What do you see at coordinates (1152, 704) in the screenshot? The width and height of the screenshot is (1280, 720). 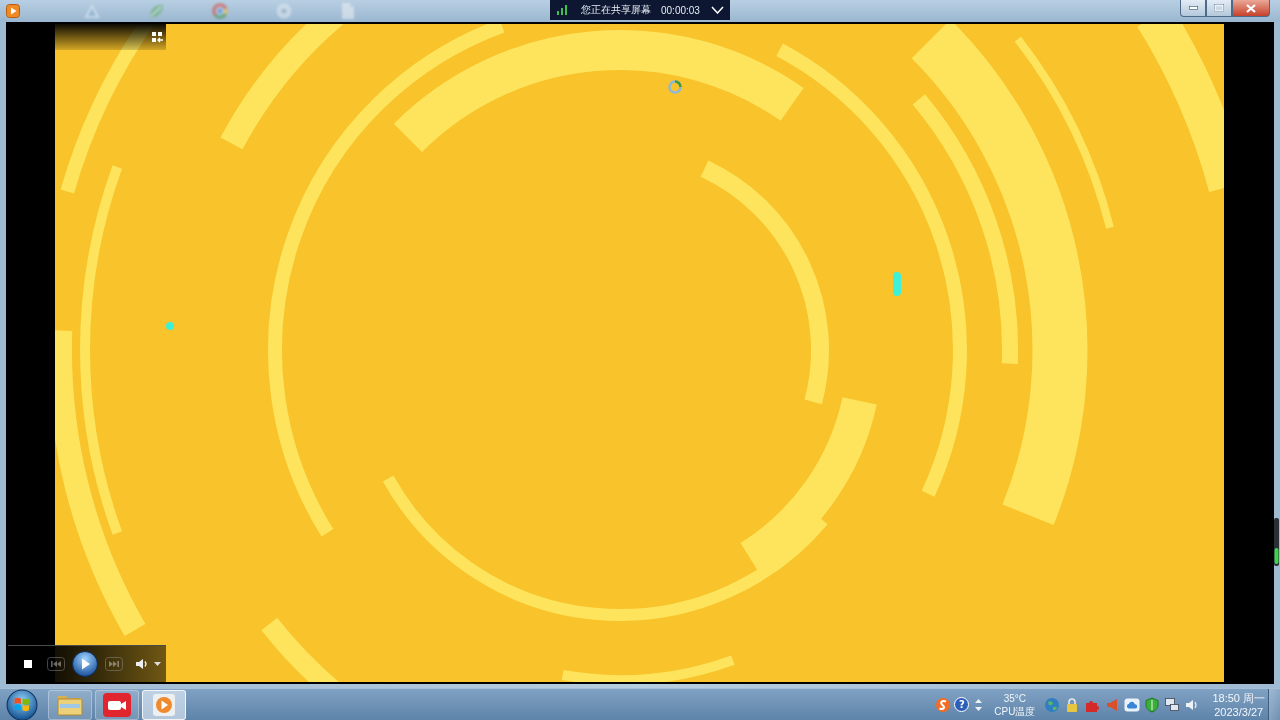 I see `shield-icon` at bounding box center [1152, 704].